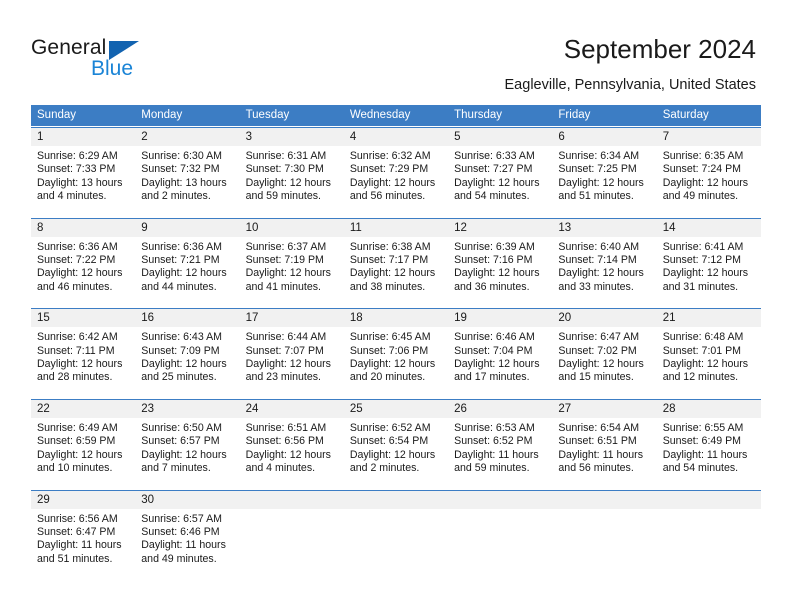 The image size is (792, 612). I want to click on daylight-text-line2: and 56 minutes., so click(596, 468).